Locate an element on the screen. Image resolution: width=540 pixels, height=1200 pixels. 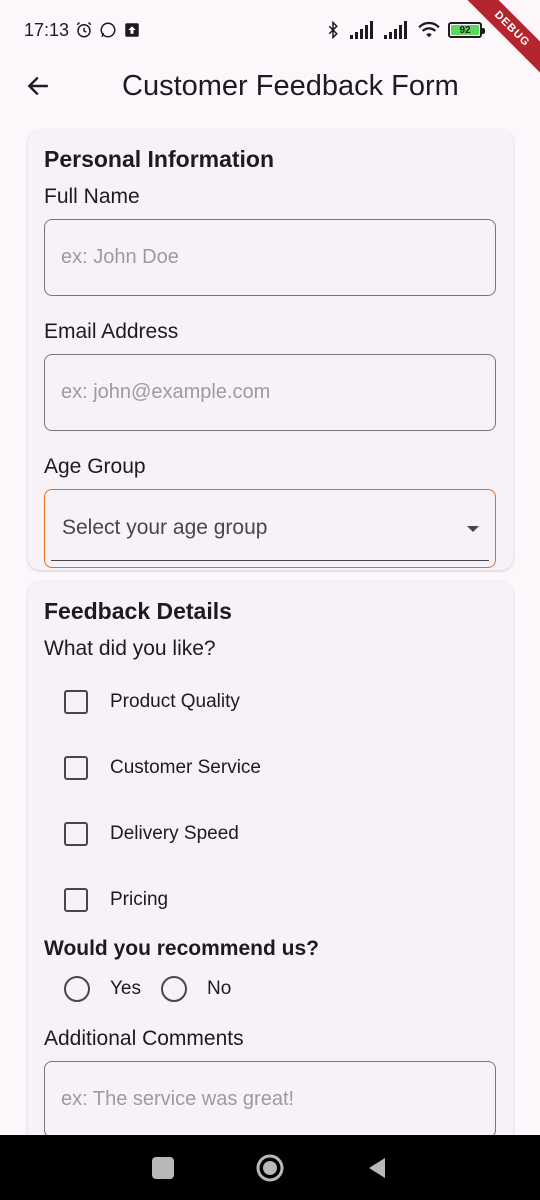
status-time: 17:13 is located at coordinates (47, 29).